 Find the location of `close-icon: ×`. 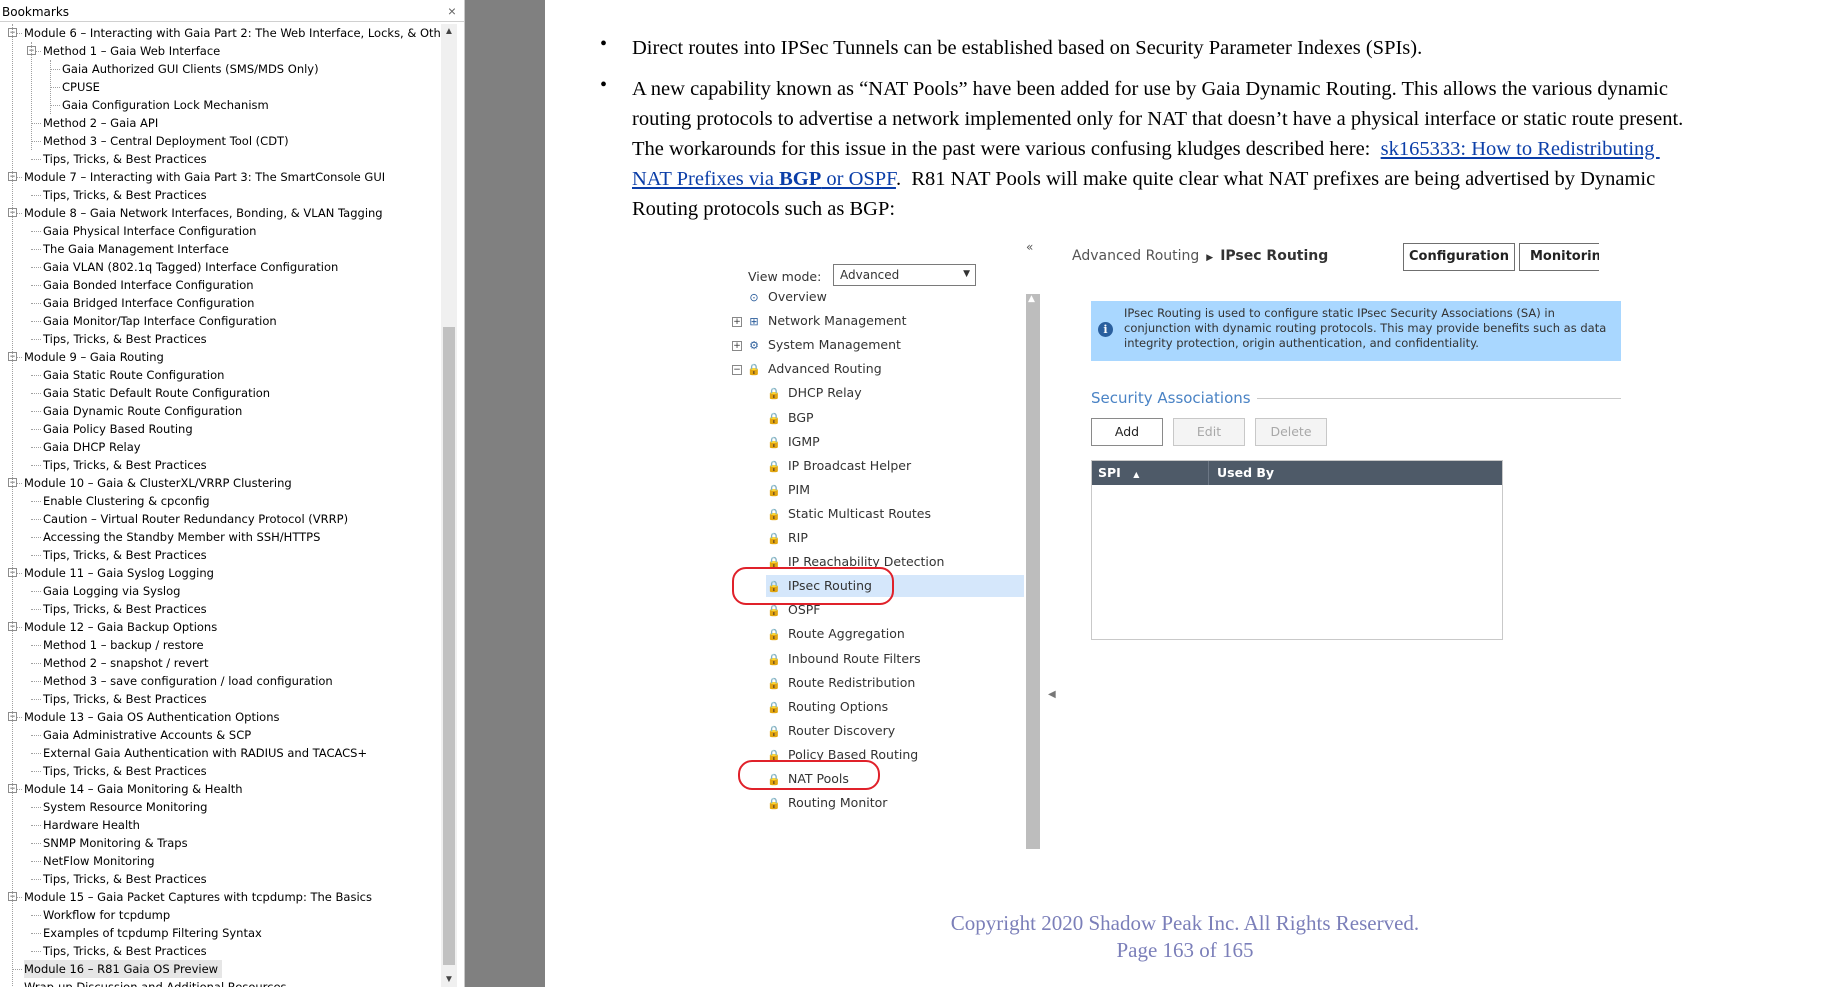

close-icon: × is located at coordinates (452, 11).